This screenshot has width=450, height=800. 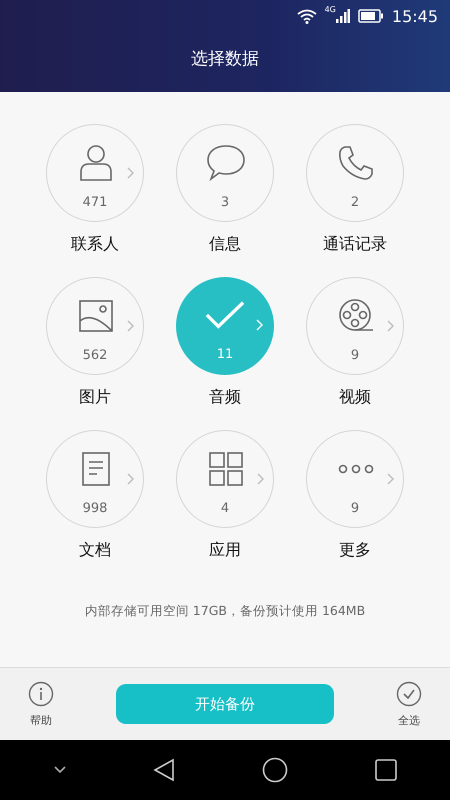 I want to click on item-count: 2, so click(x=355, y=202).